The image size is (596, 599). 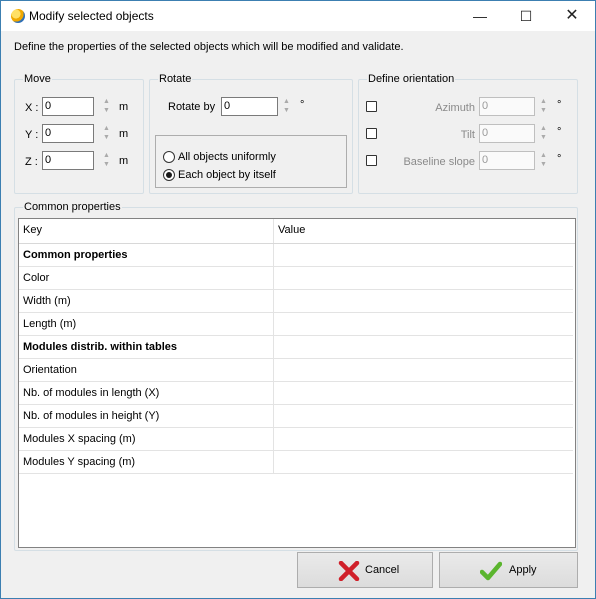 I want to click on red-x-icon, so click(x=349, y=571).